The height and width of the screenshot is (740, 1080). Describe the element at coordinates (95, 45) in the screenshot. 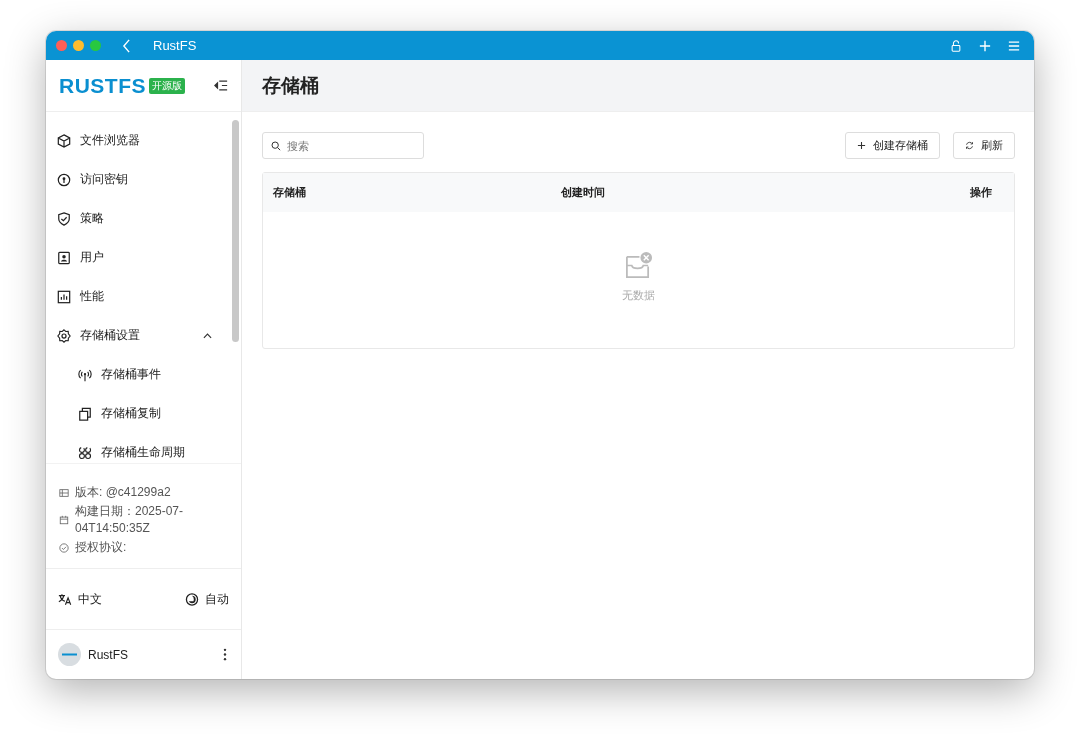

I see `zoom-button` at that location.